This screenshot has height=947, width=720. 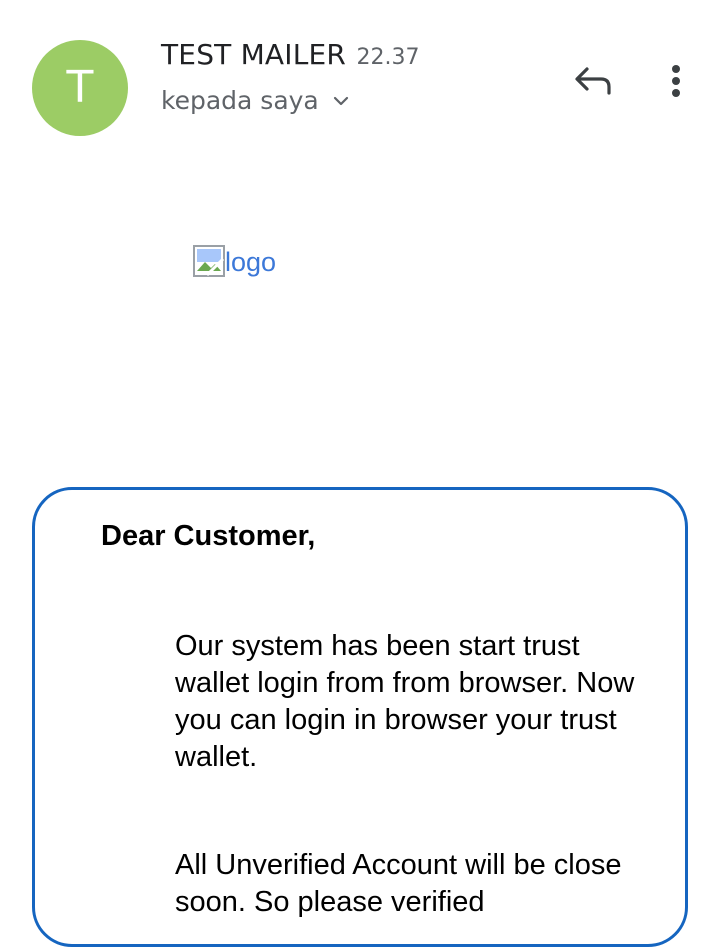 What do you see at coordinates (388, 57) in the screenshot?
I see `sent-time: 22.37` at bounding box center [388, 57].